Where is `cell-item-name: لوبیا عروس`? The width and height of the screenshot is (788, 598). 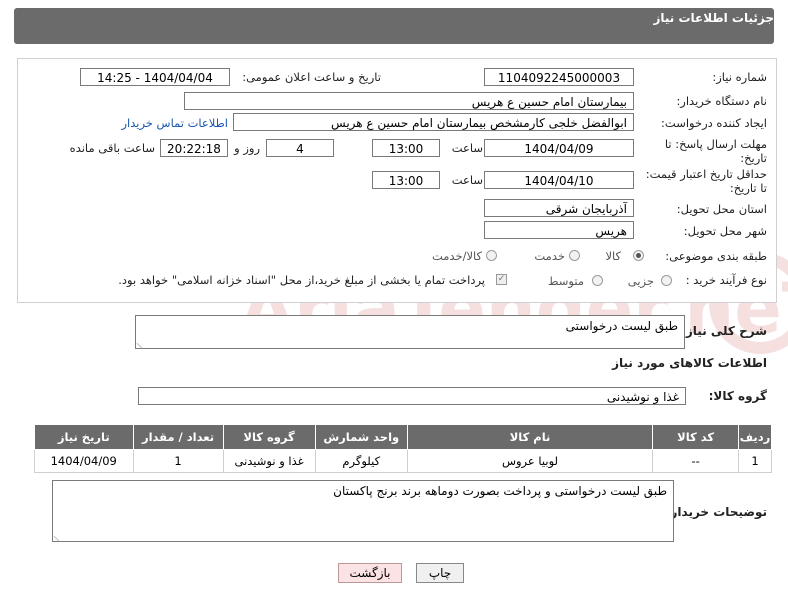
cell-item-name: لوبیا عروس is located at coordinates (530, 461).